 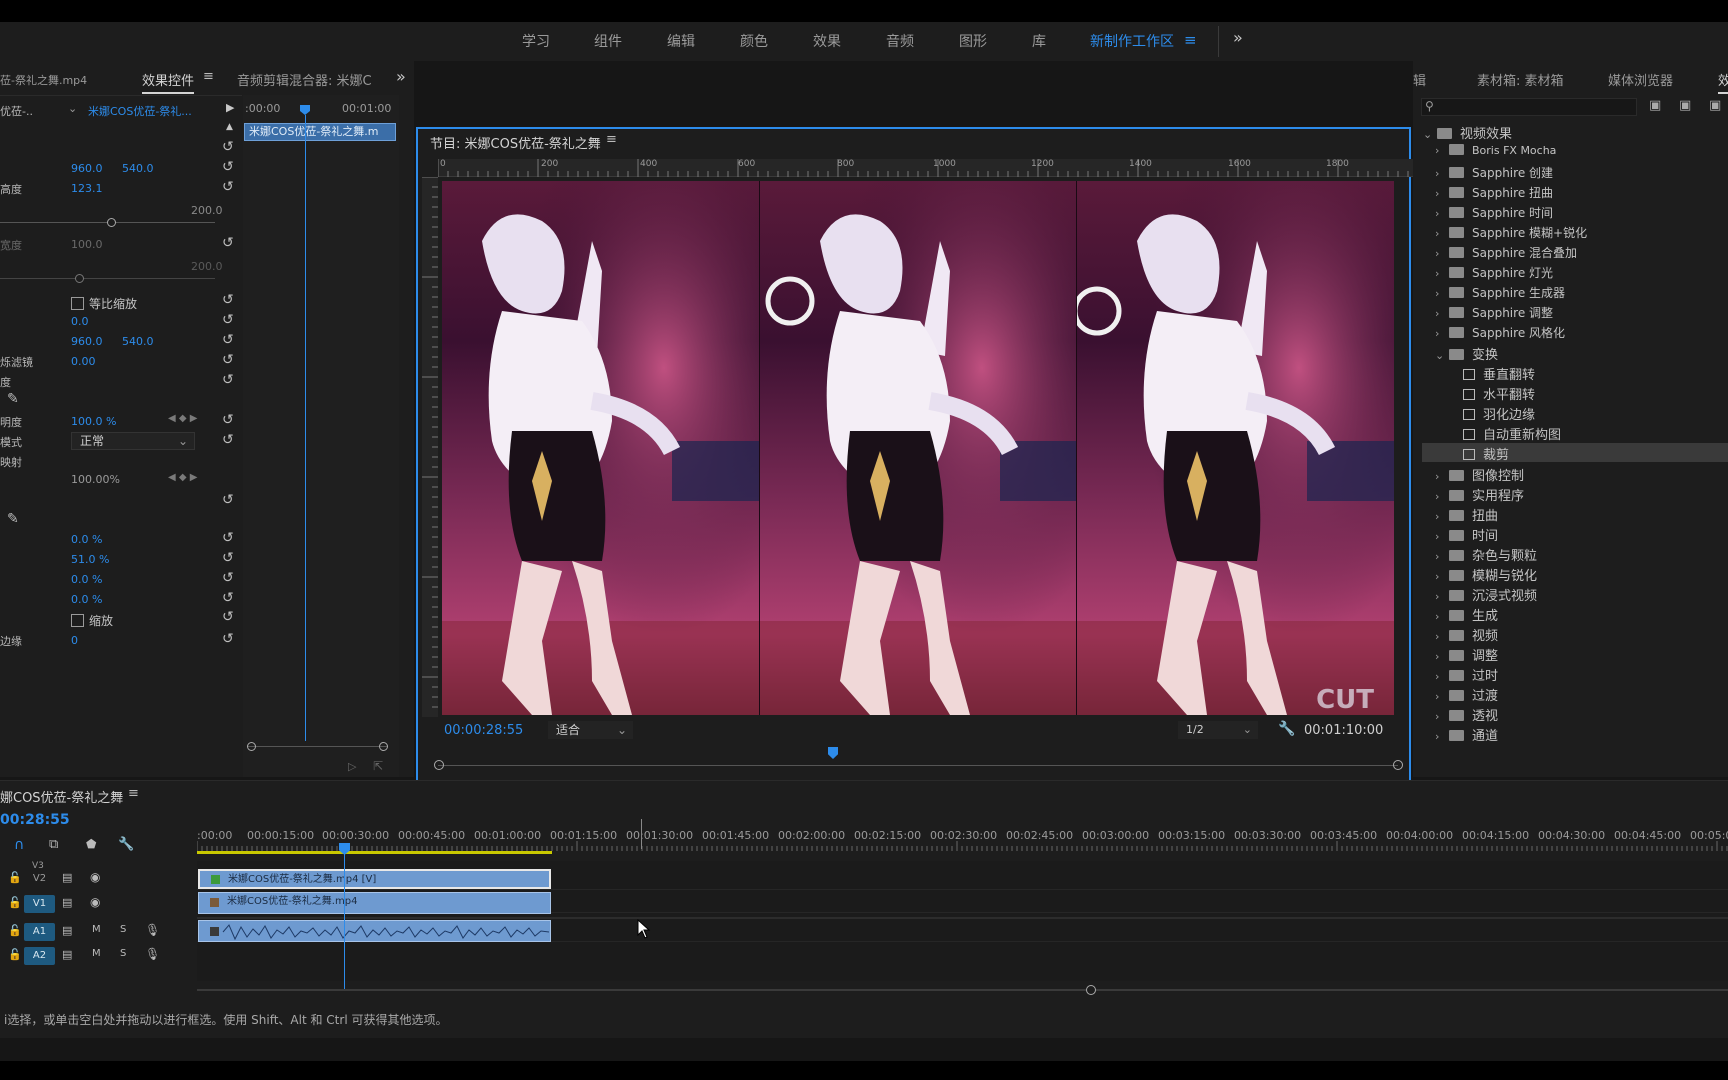 What do you see at coordinates (304, 79) in the screenshot?
I see `tab-audio-clip-mixer: 音频剪辑混合器: 米娜C` at bounding box center [304, 79].